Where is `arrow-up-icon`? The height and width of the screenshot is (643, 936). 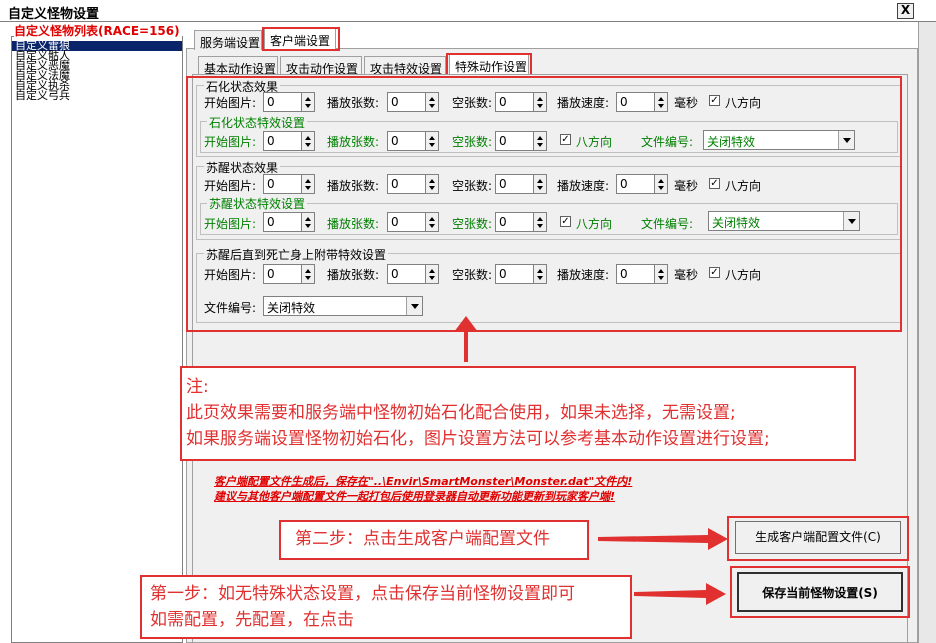
arrow-up-icon is located at coordinates (466, 339).